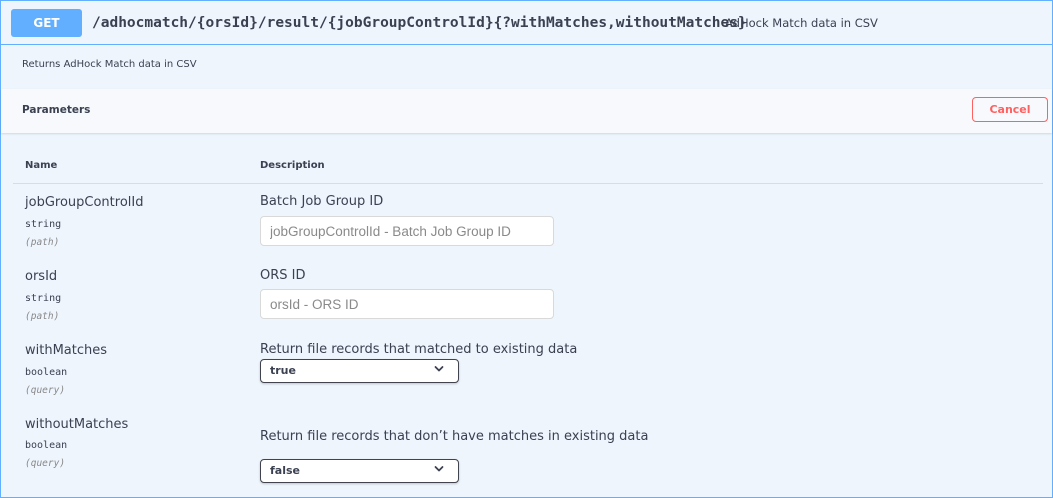 The height and width of the screenshot is (498, 1053). What do you see at coordinates (84, 202) in the screenshot?
I see `param-name-jobgroupcontrolid: jobGroupControlId` at bounding box center [84, 202].